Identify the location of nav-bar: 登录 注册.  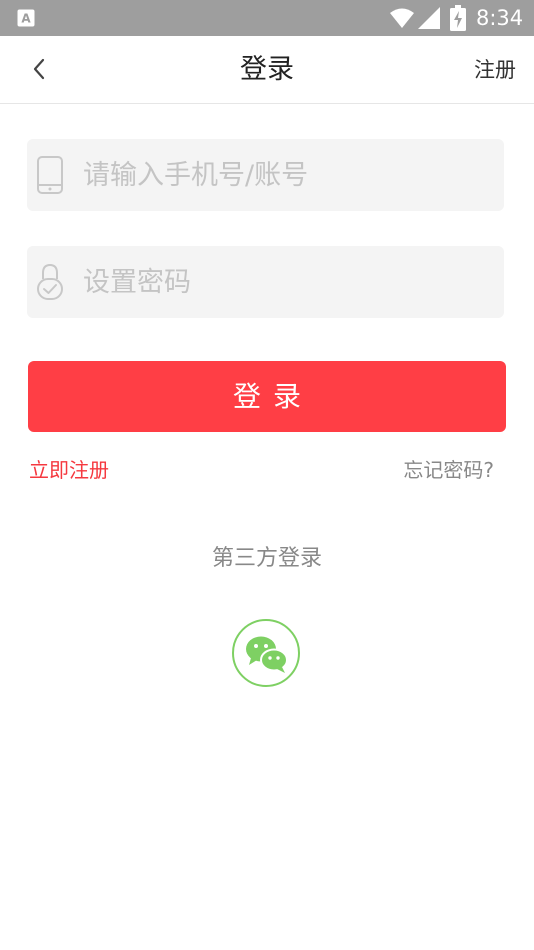
(267, 70).